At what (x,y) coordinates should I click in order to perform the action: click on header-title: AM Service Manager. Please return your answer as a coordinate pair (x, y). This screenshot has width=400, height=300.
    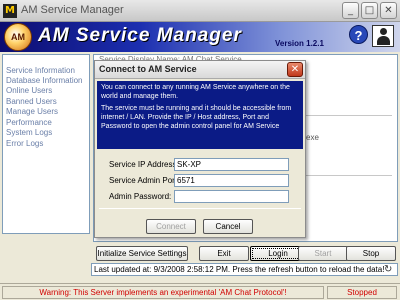
    Looking at the image, I should click on (140, 35).